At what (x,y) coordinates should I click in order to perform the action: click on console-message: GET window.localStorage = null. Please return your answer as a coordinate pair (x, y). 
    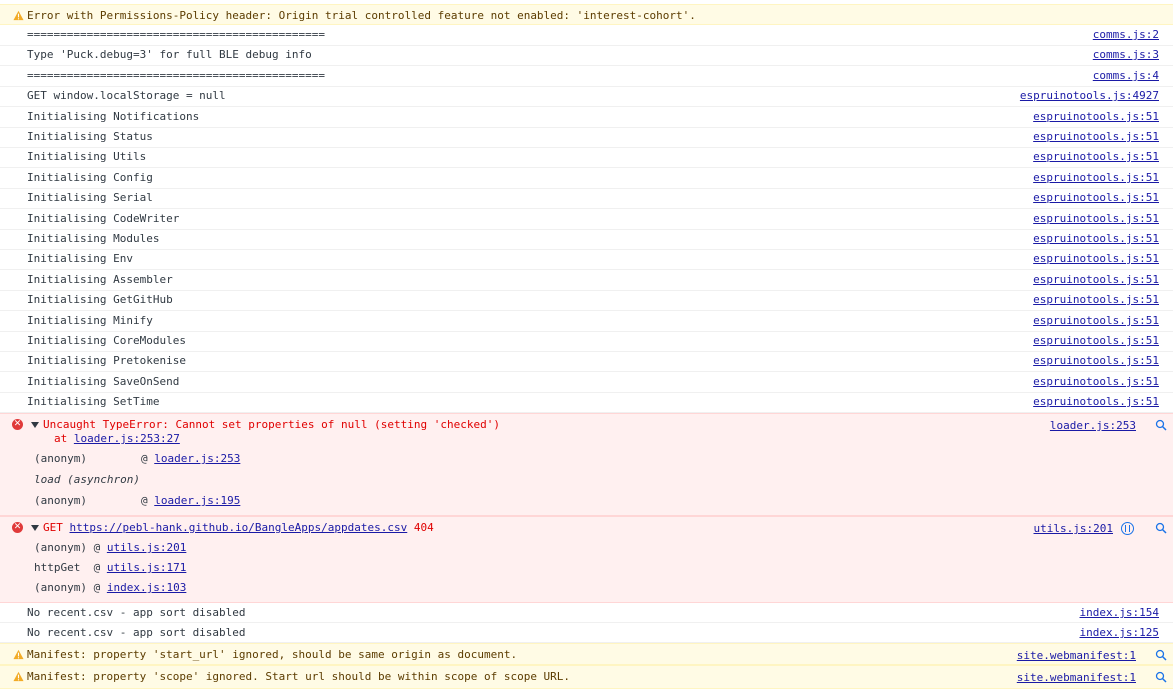
    Looking at the image, I should click on (126, 95).